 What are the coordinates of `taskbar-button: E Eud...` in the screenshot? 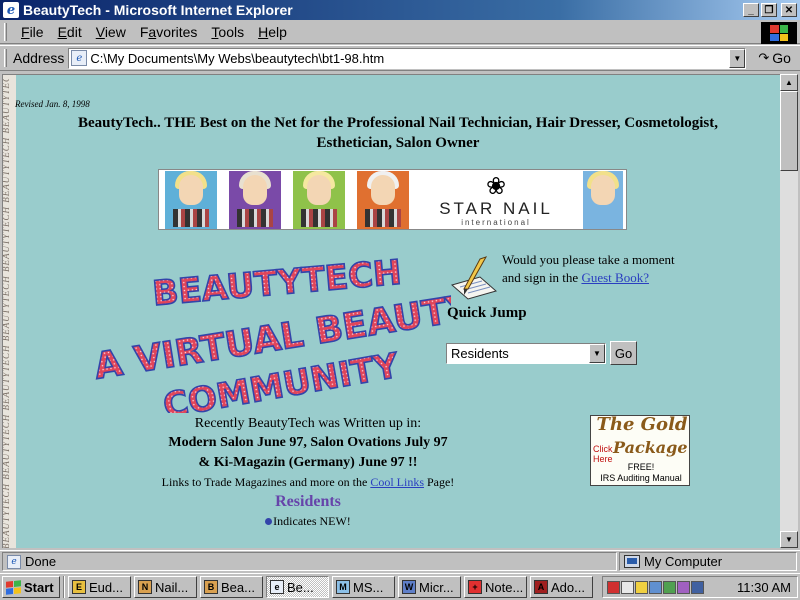 It's located at (99, 587).